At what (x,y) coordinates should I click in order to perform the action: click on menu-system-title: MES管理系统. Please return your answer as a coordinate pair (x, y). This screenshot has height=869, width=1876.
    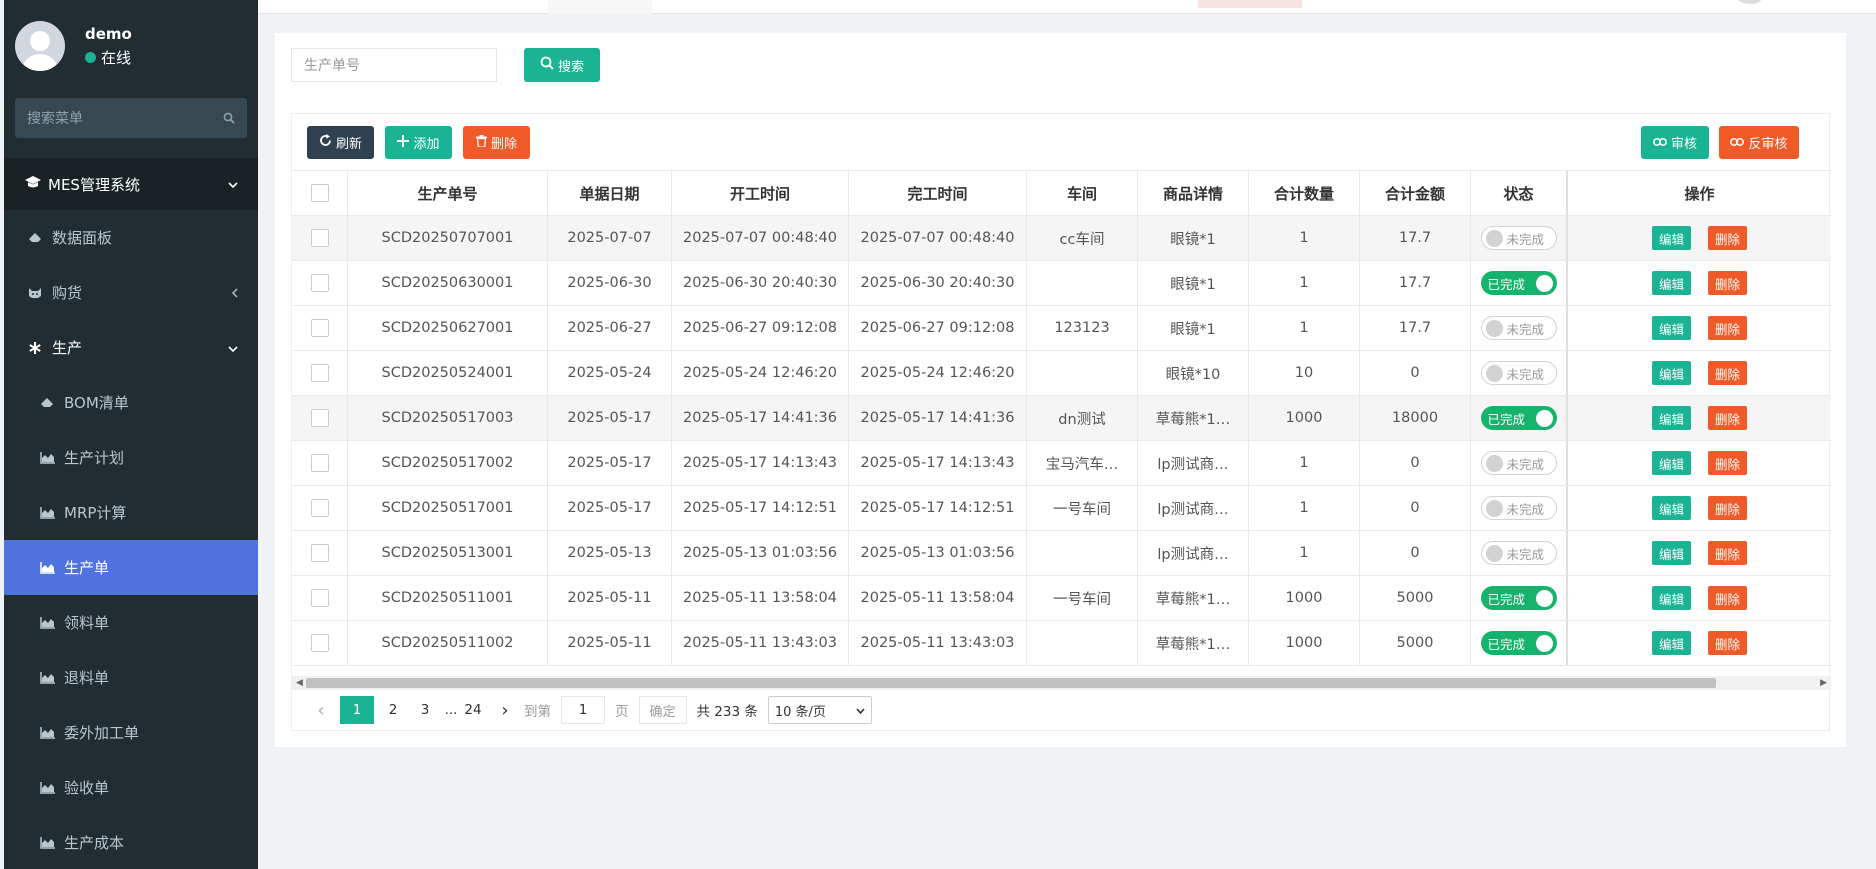
    Looking at the image, I should click on (131, 184).